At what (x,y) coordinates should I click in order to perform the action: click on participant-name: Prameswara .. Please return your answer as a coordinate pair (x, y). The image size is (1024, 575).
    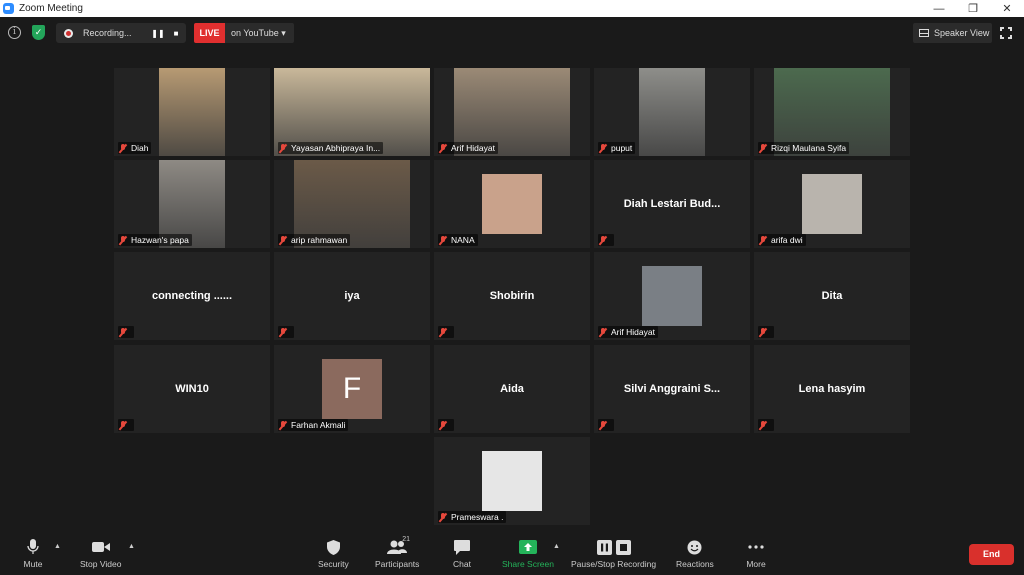
    Looking at the image, I should click on (477, 517).